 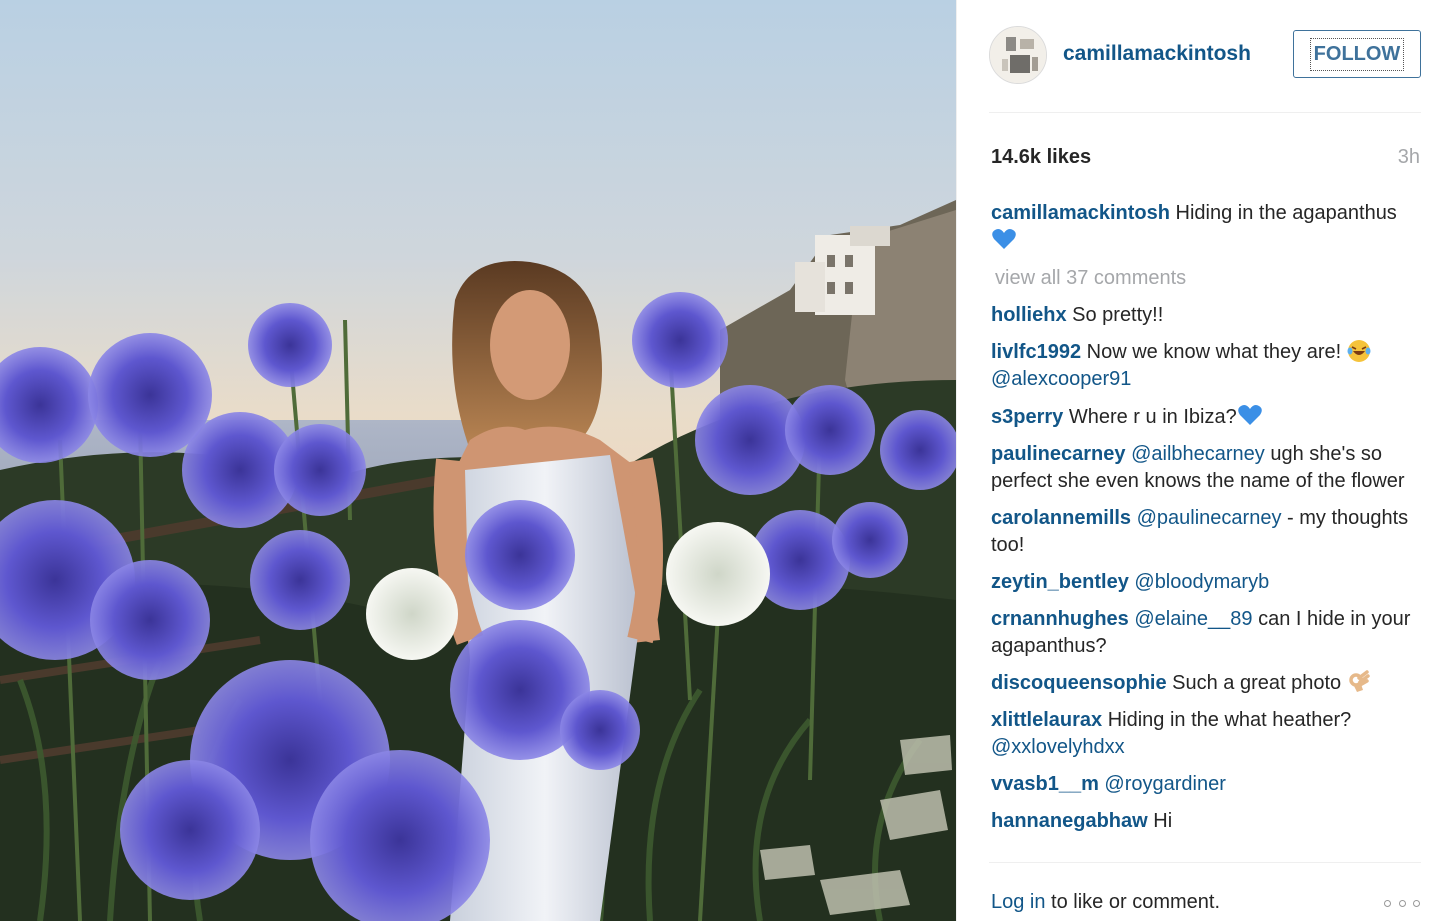 What do you see at coordinates (1286, 213) in the screenshot?
I see `caption-text: Hiding in the agapanthus` at bounding box center [1286, 213].